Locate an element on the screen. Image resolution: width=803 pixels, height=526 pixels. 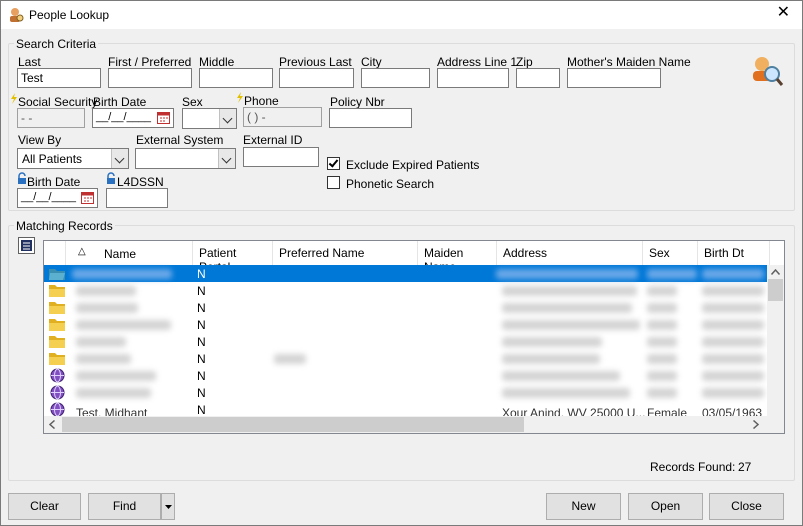
people-lookup-icon is located at coordinates (17, 15).